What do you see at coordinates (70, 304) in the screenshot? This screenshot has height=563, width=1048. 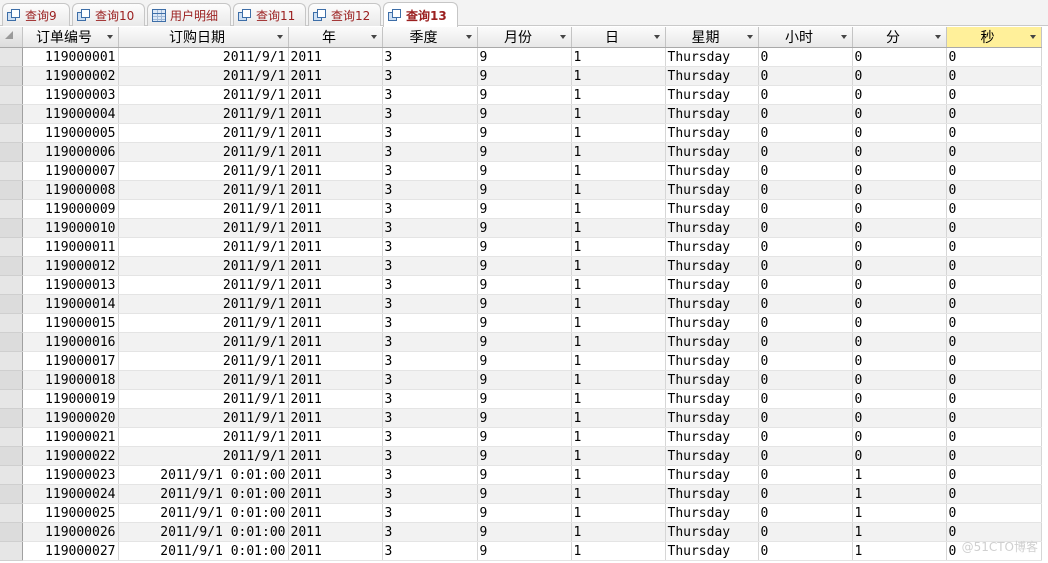 I see `cell-order-id: 119000014` at bounding box center [70, 304].